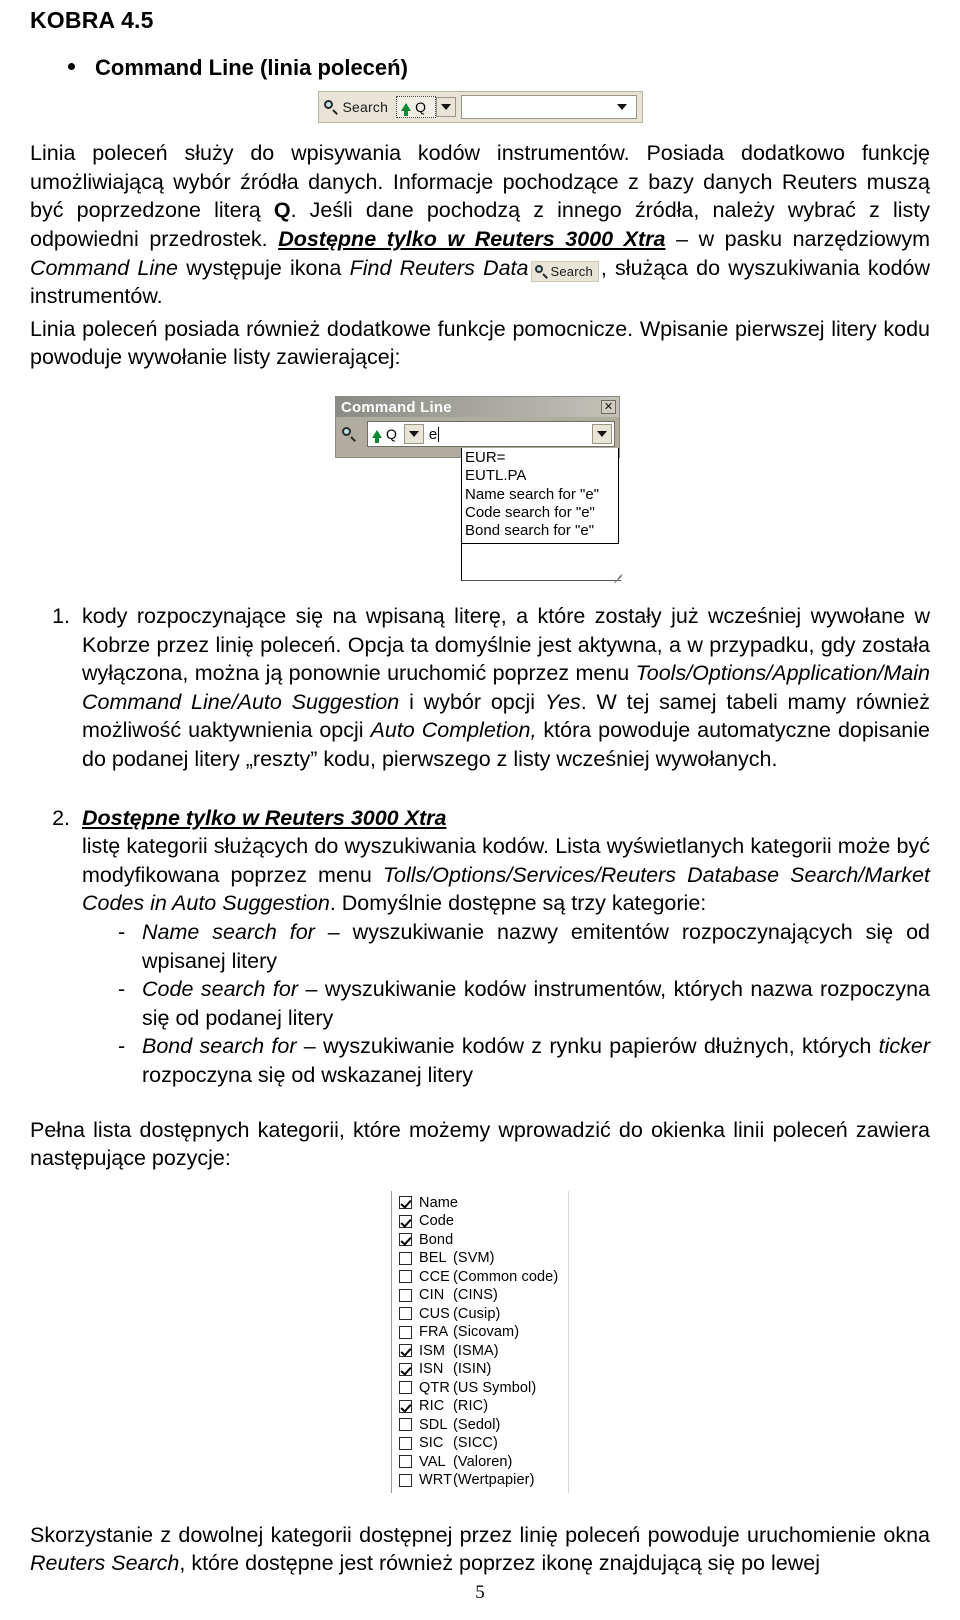 This screenshot has width=960, height=1620. Describe the element at coordinates (439, 1202) in the screenshot. I see `checkbox-label: Name` at that location.